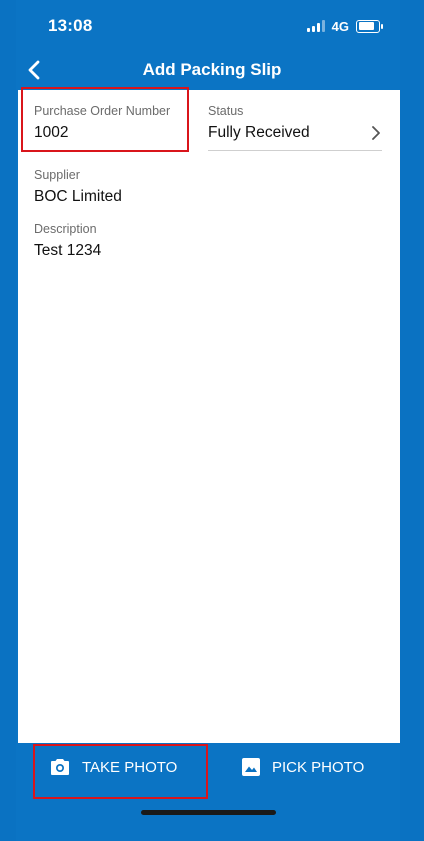  I want to click on page-title: Add Packing Slip, so click(212, 69).